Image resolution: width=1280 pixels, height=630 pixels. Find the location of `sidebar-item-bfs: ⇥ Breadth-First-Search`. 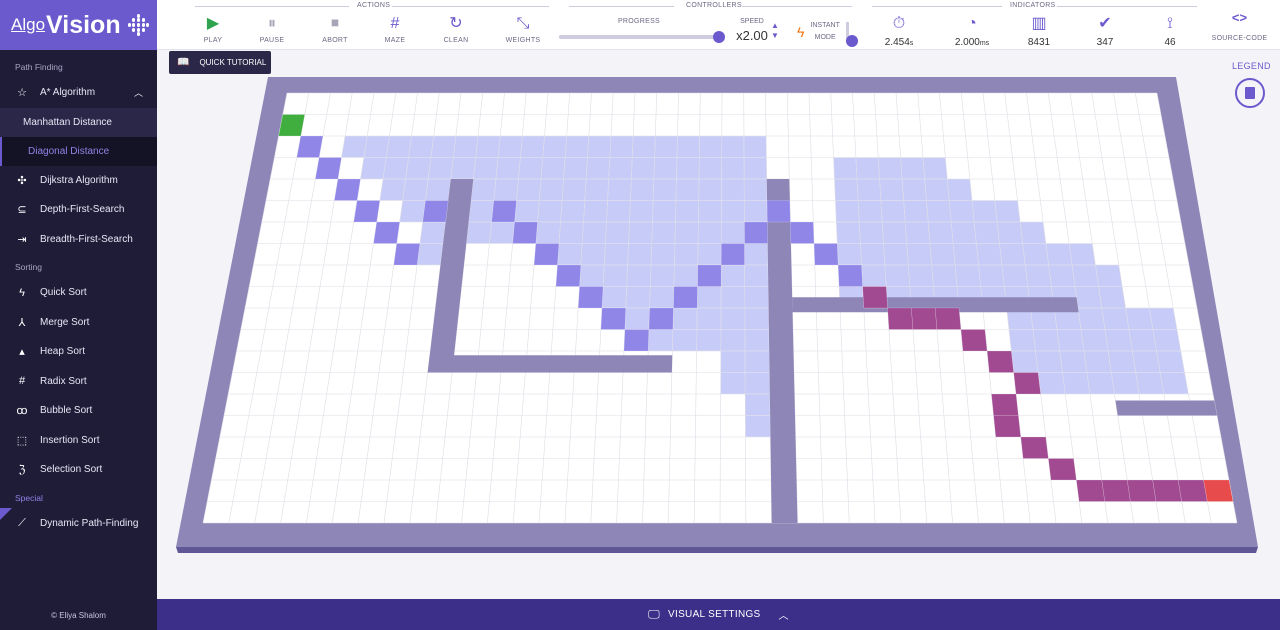

sidebar-item-bfs: ⇥ Breadth-First-Search is located at coordinates (78, 240).